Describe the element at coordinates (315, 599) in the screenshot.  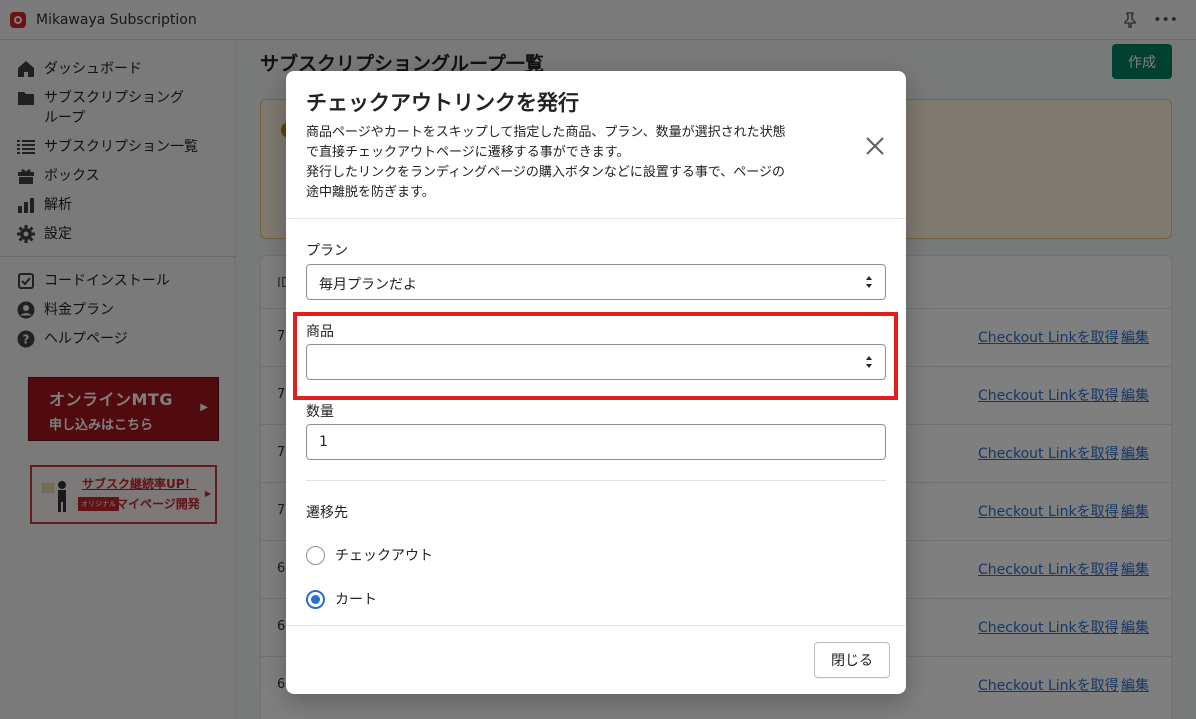
I see `radio-checked` at that location.